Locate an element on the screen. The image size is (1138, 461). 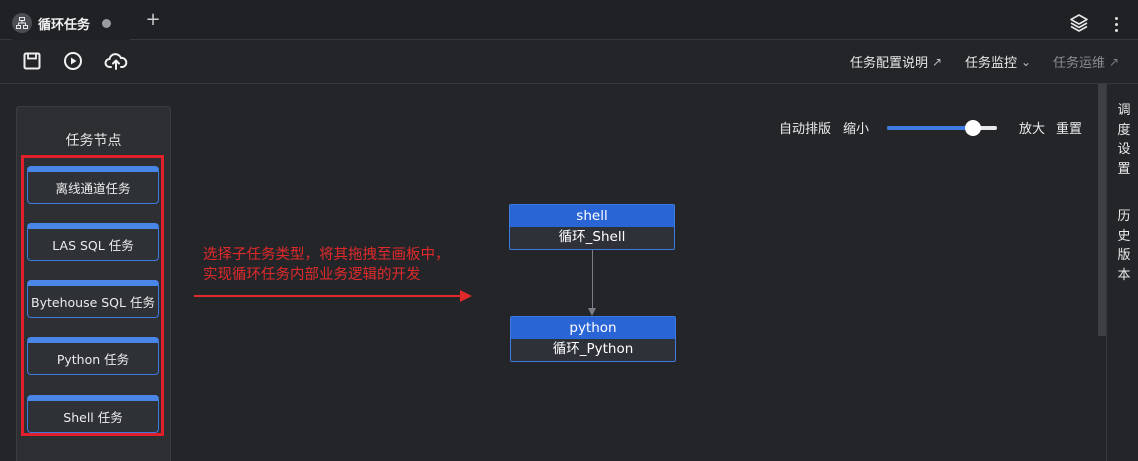
flow-node-name: 循环_Python is located at coordinates (593, 350).